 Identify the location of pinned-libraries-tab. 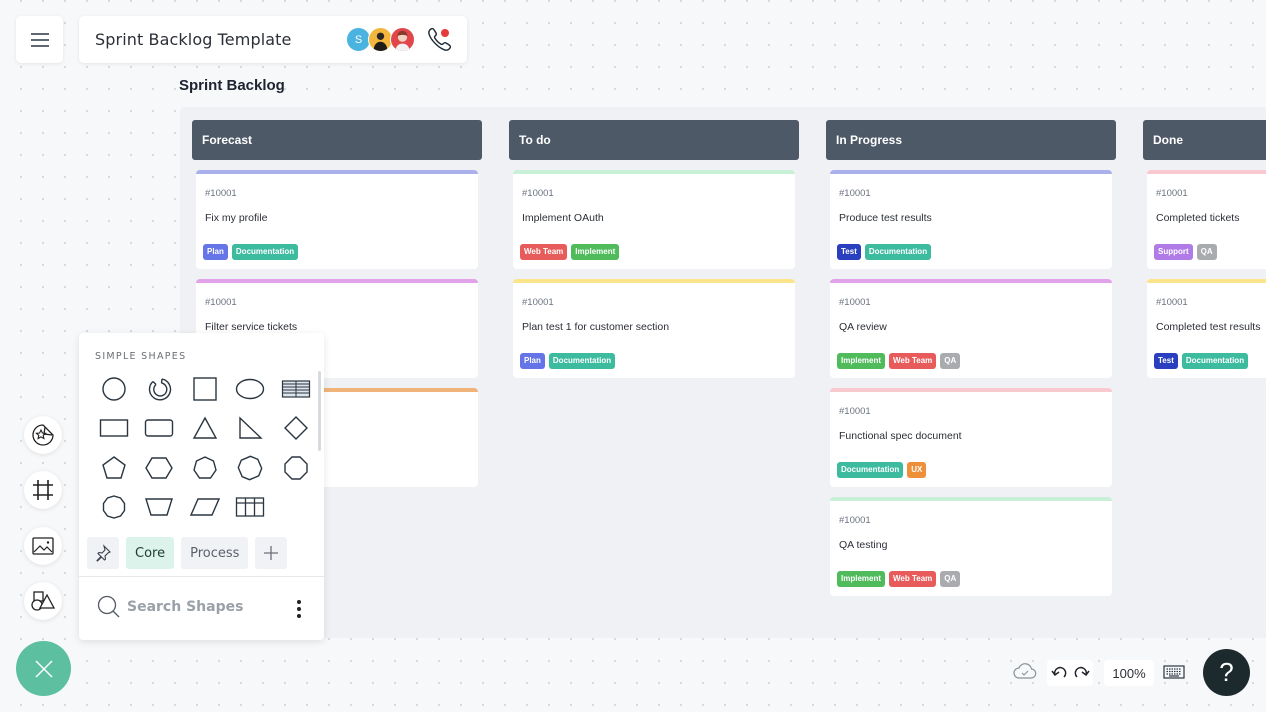
(103, 553).